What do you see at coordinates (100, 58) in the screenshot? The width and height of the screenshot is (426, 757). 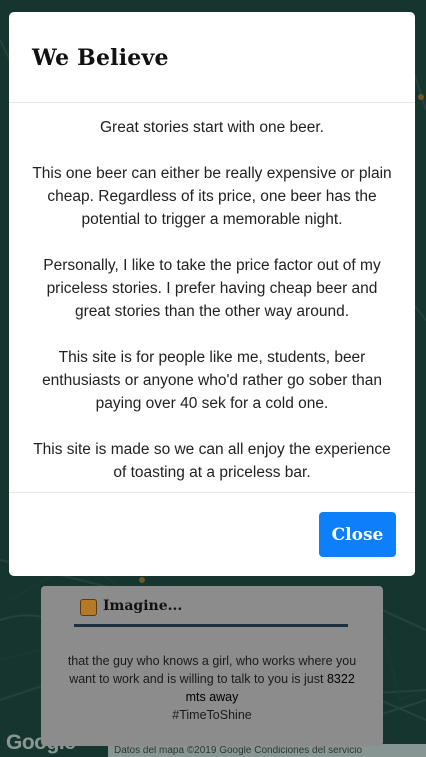 I see `modal-title: We Believe` at bounding box center [100, 58].